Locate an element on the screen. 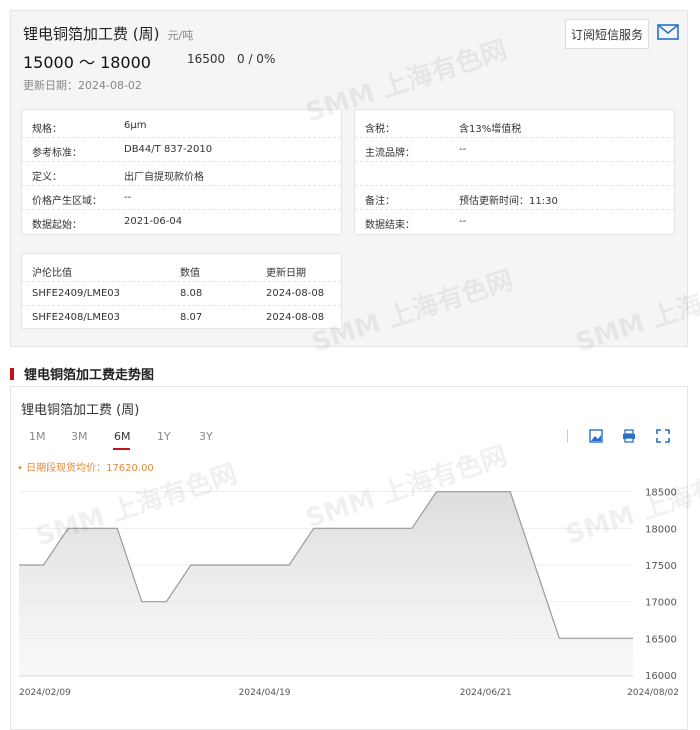 The height and width of the screenshot is (730, 700). price-title: 锂电铜箔加工费 (周) 元/吨 is located at coordinates (108, 34).